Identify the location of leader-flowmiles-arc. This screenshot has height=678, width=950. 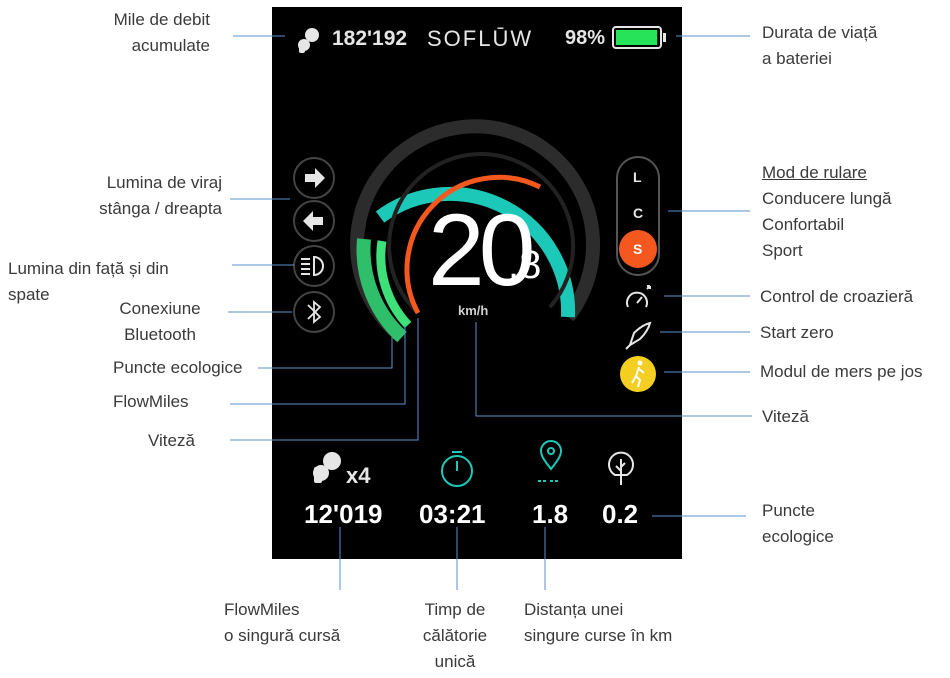
(318, 365).